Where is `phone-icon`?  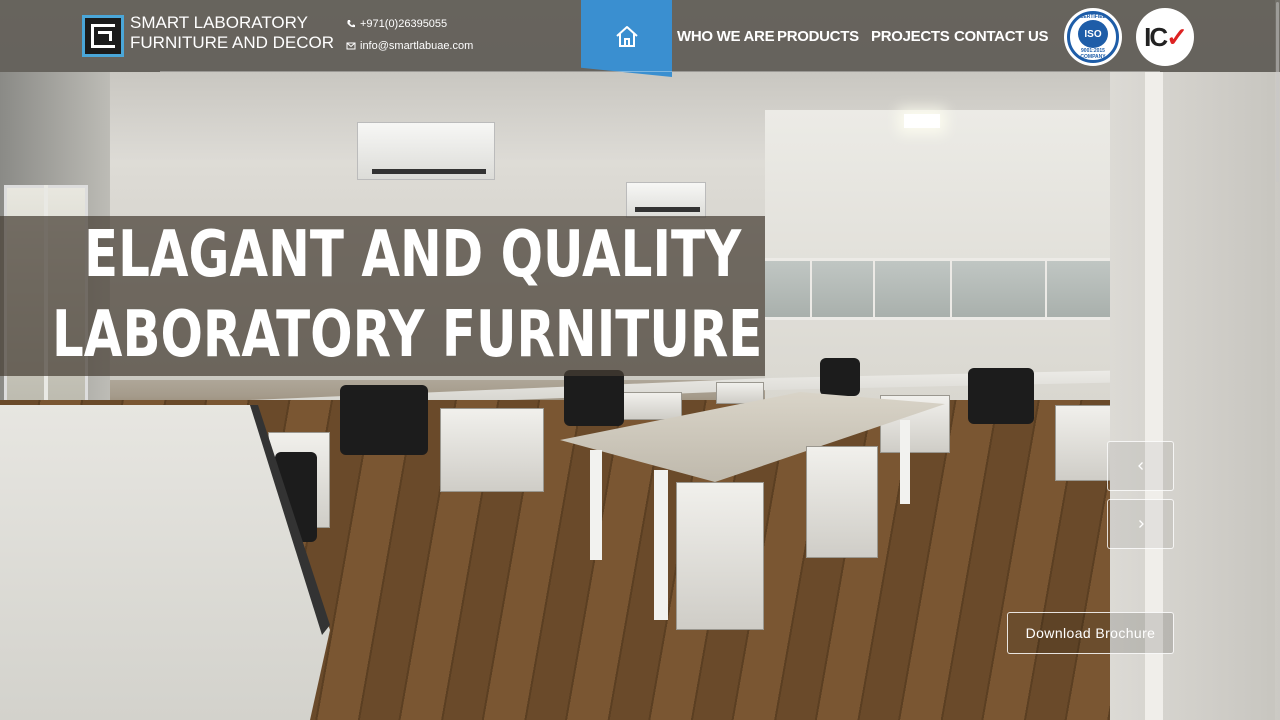 phone-icon is located at coordinates (351, 24).